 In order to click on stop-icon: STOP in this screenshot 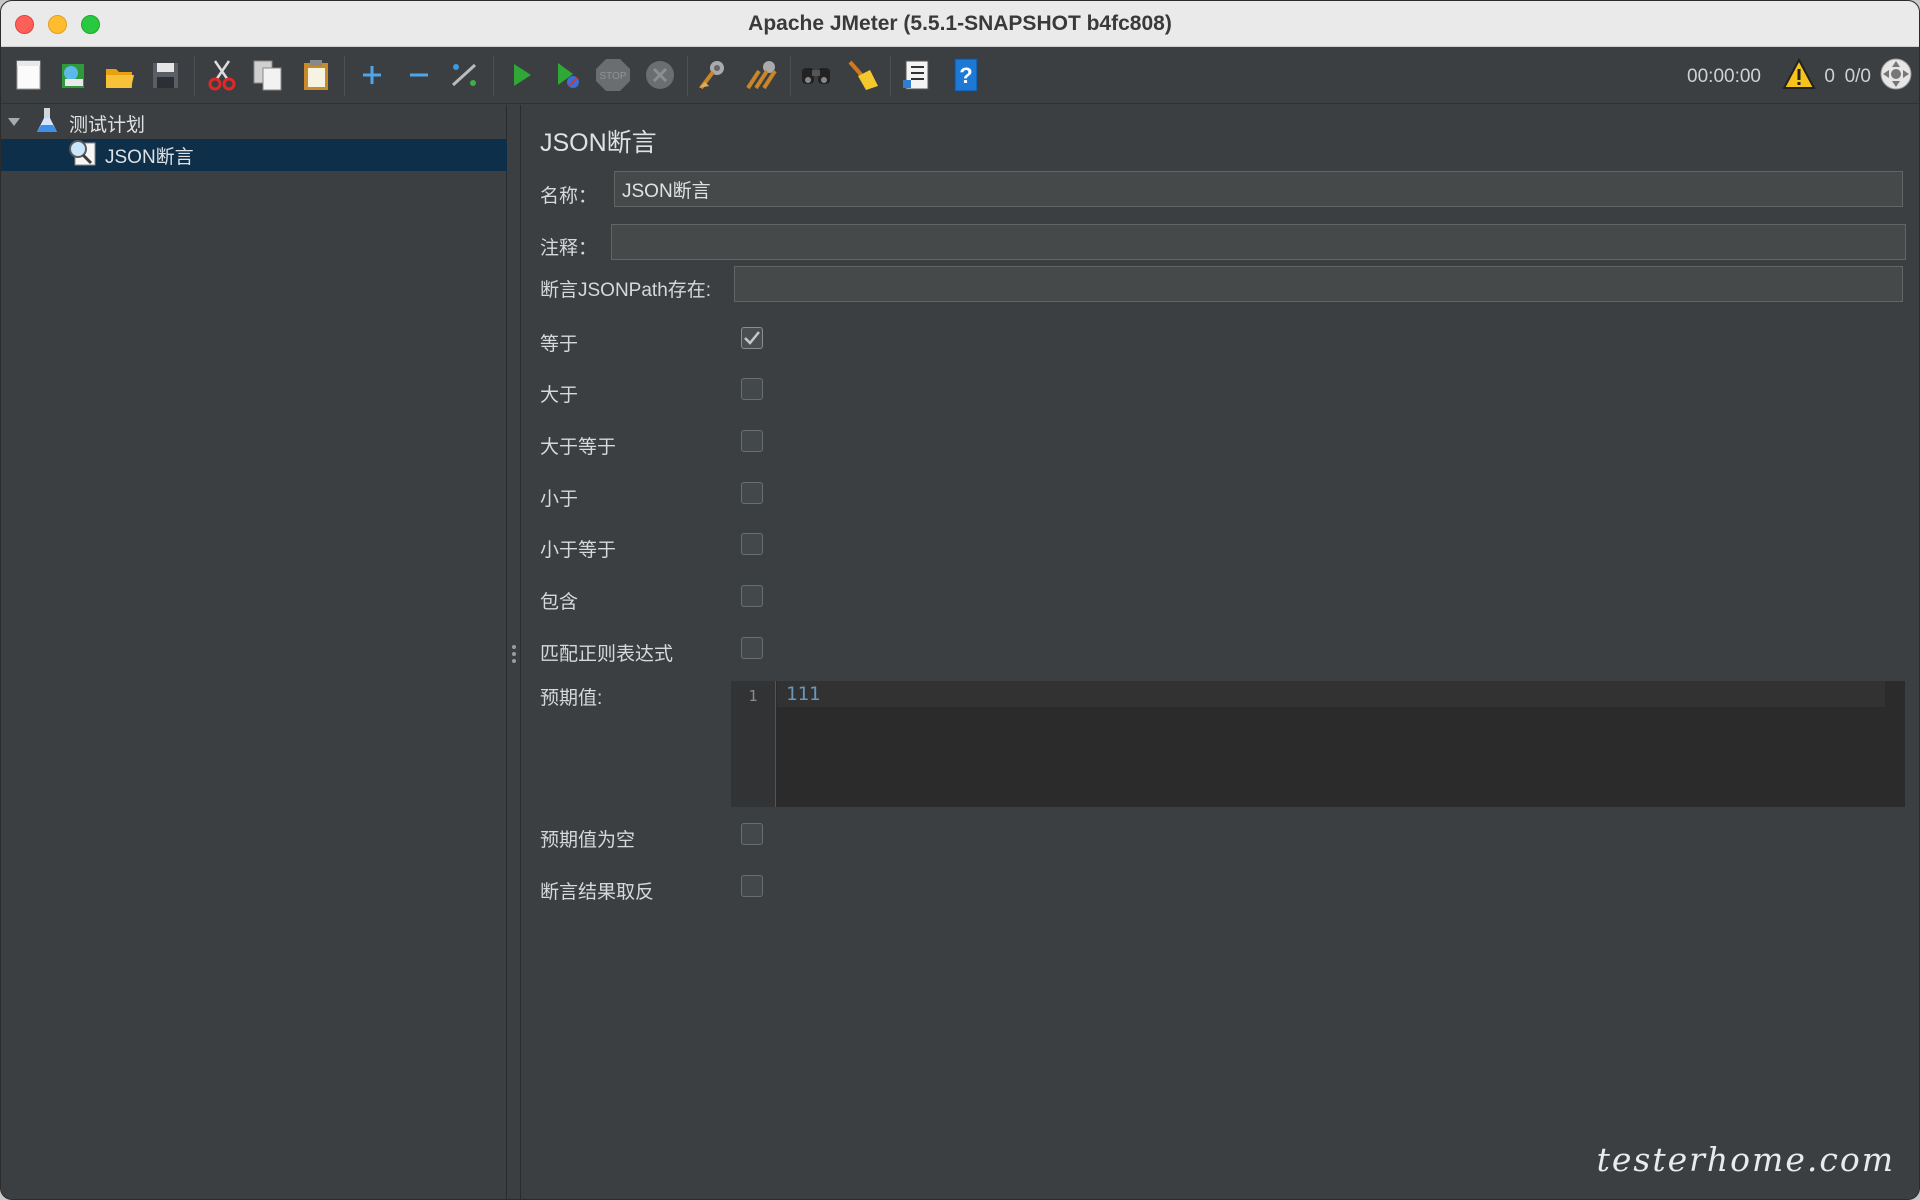, I will do `click(612, 75)`.